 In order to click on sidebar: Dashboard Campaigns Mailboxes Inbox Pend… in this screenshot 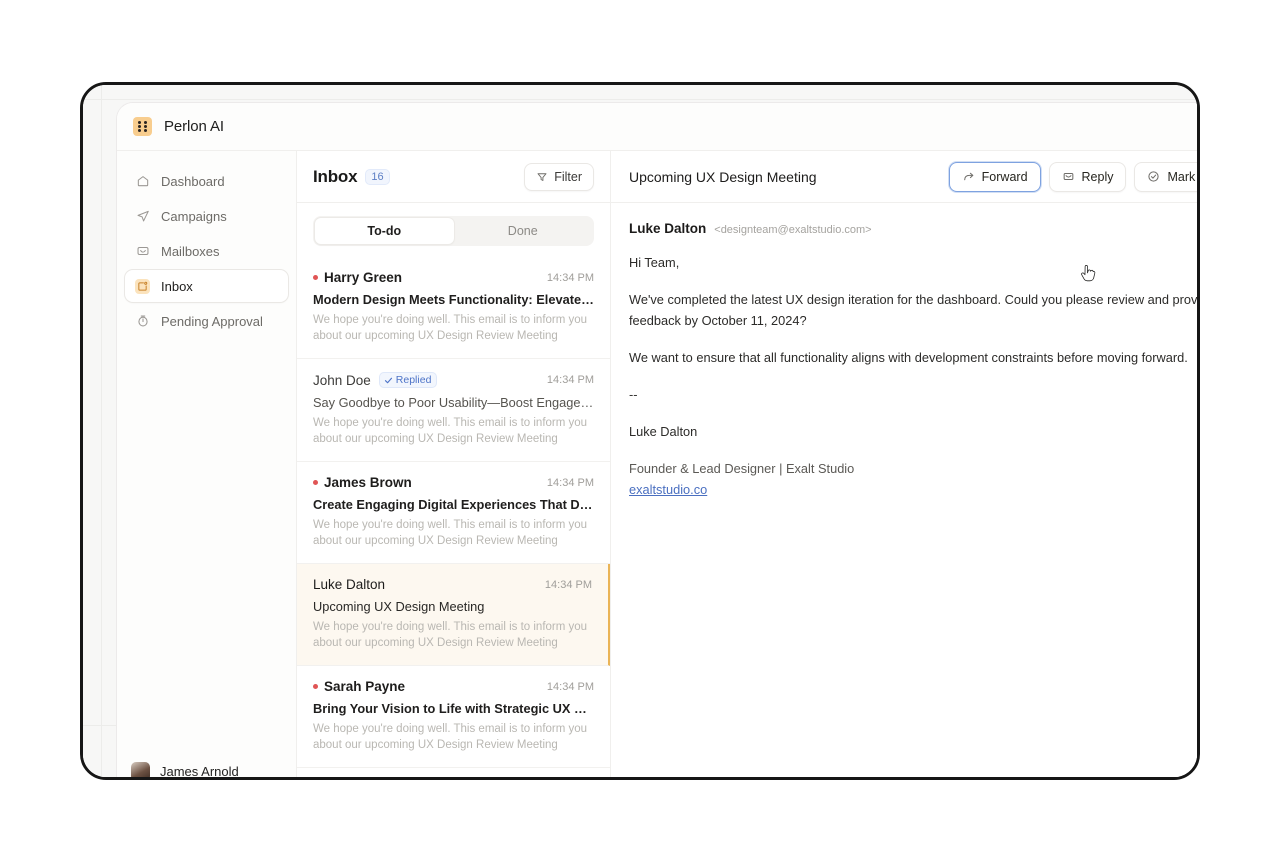, I will do `click(207, 465)`.